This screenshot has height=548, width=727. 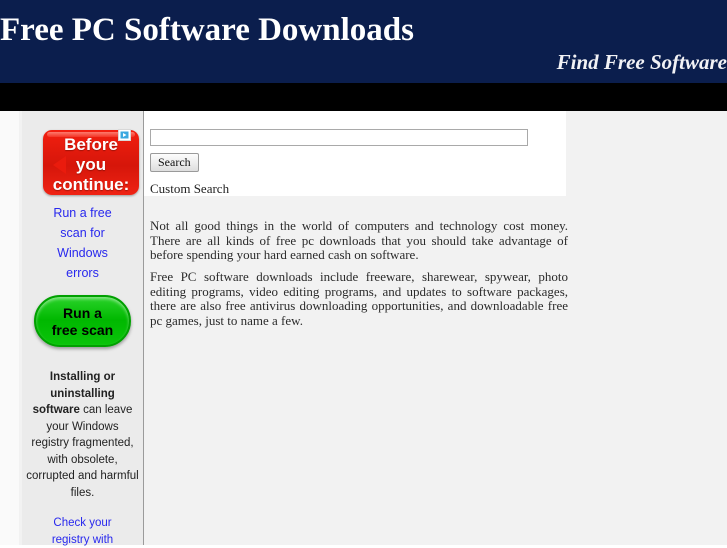 I want to click on ad-scan-link-line-4: errors, so click(x=82, y=273).